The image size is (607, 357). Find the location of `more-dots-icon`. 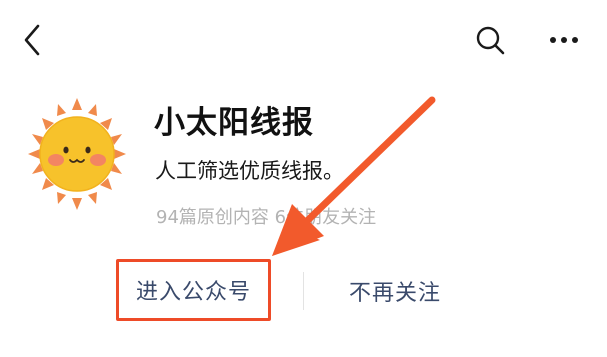

more-dots-icon is located at coordinates (564, 40).